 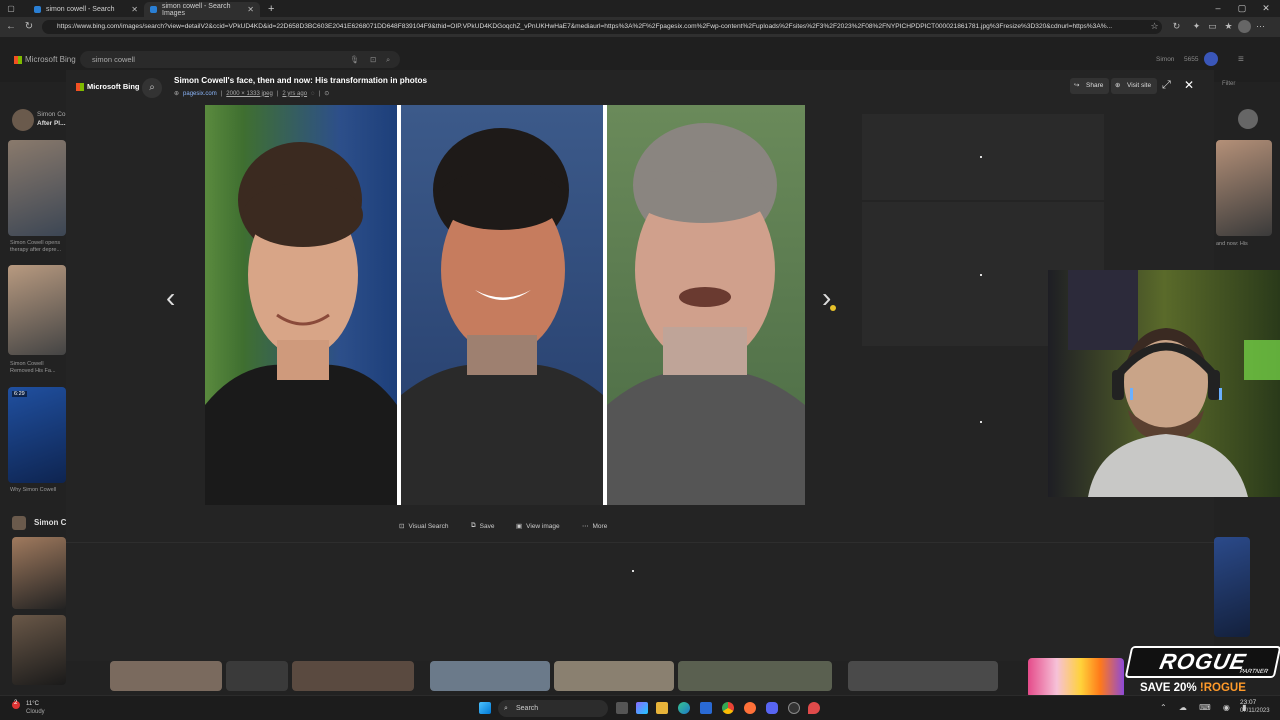 I want to click on firefox-icon, so click(x=750, y=708).